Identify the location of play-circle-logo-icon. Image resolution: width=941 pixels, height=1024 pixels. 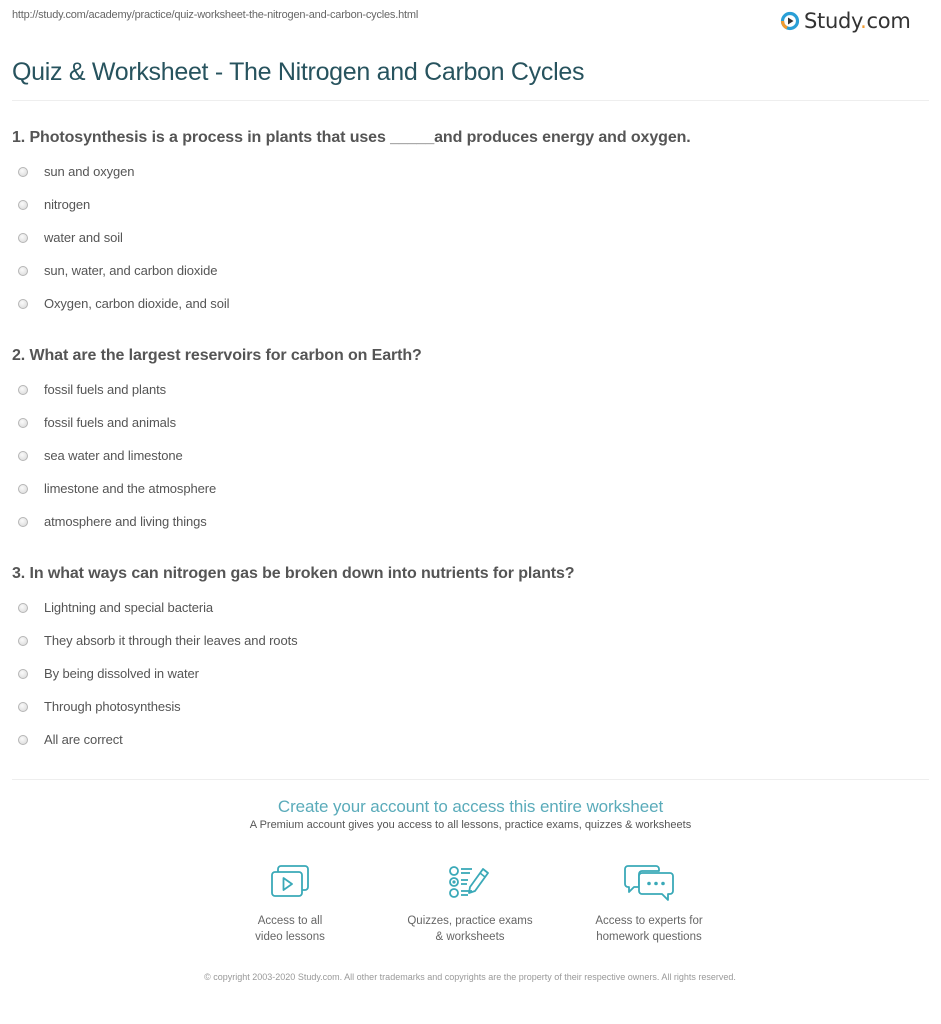
(790, 21).